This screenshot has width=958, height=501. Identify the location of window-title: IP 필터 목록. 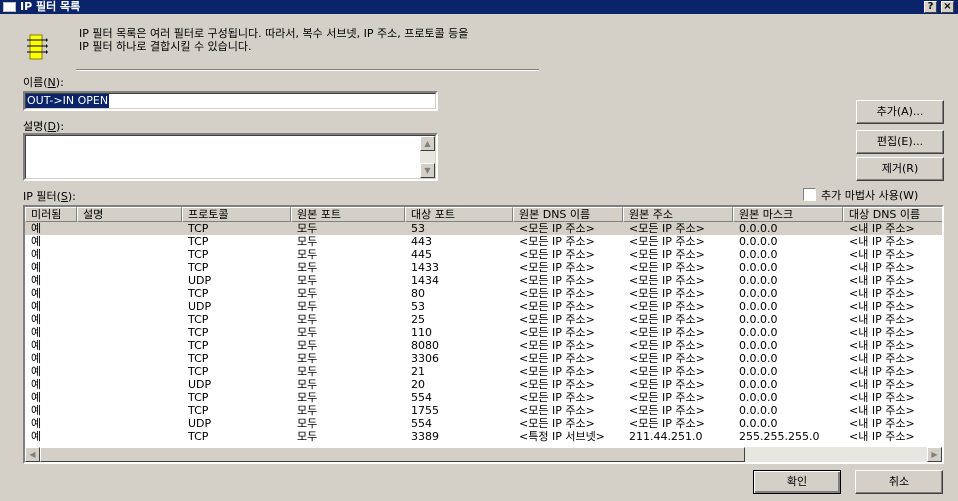
(50, 6).